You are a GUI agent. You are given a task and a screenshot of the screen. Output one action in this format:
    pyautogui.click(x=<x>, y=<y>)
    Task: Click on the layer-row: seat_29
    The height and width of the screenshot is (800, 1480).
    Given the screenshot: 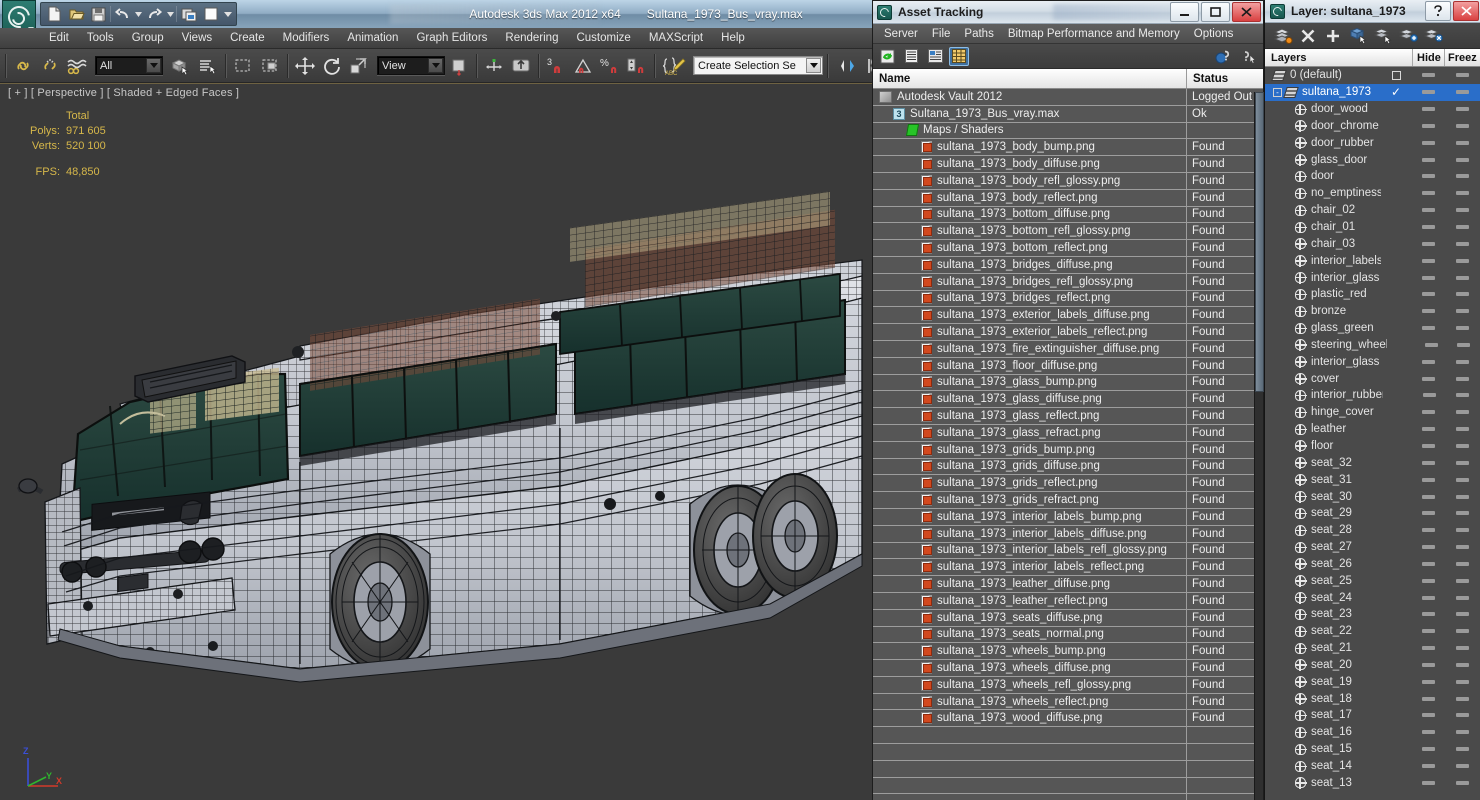 What is the action you would take?
    pyautogui.click(x=1372, y=513)
    